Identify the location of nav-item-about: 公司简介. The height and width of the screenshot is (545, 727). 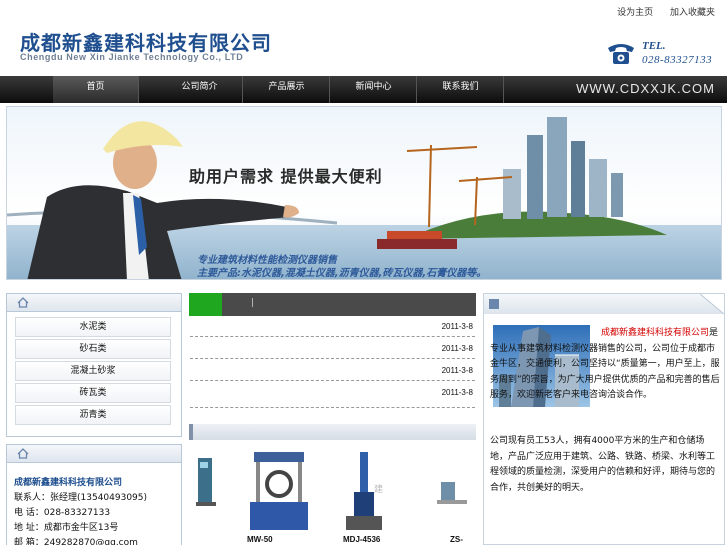
(200, 89).